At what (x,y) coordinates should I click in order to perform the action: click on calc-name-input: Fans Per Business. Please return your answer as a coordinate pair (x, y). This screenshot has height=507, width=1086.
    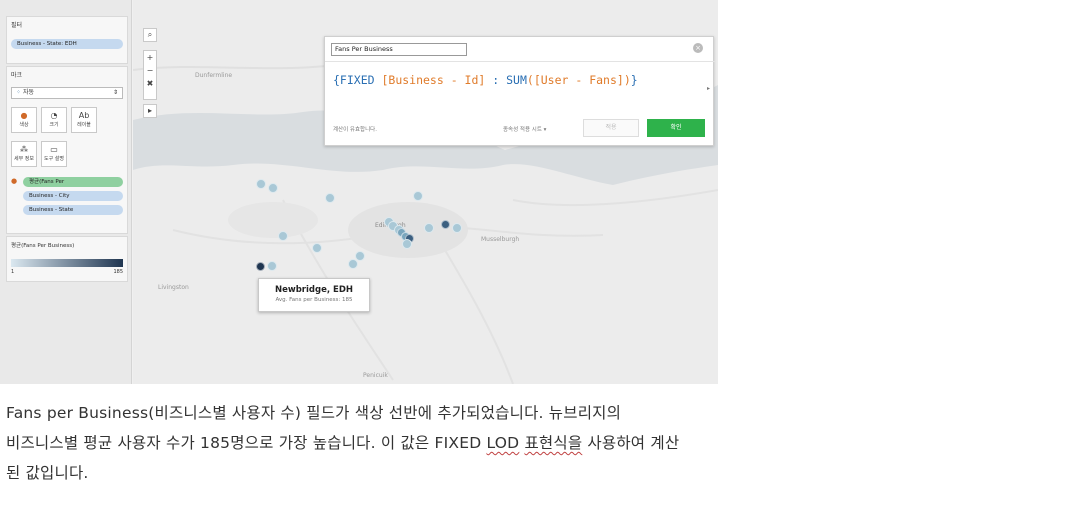
    Looking at the image, I should click on (399, 49).